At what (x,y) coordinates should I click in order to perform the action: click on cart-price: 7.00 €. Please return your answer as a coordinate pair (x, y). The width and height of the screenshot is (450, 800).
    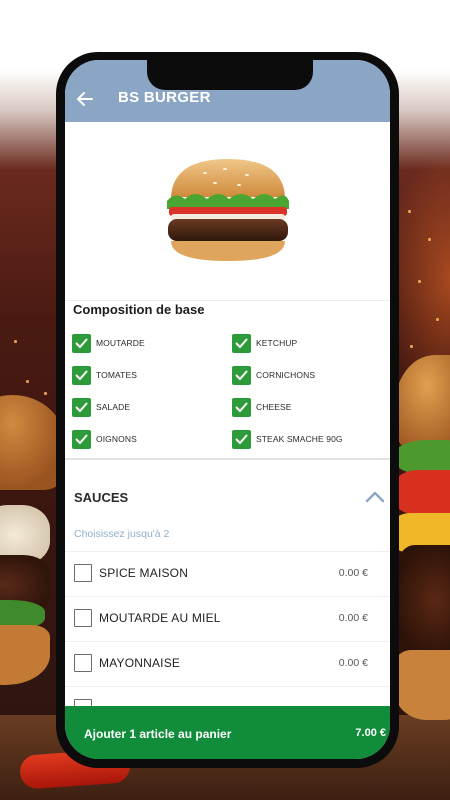
    Looking at the image, I should click on (370, 733).